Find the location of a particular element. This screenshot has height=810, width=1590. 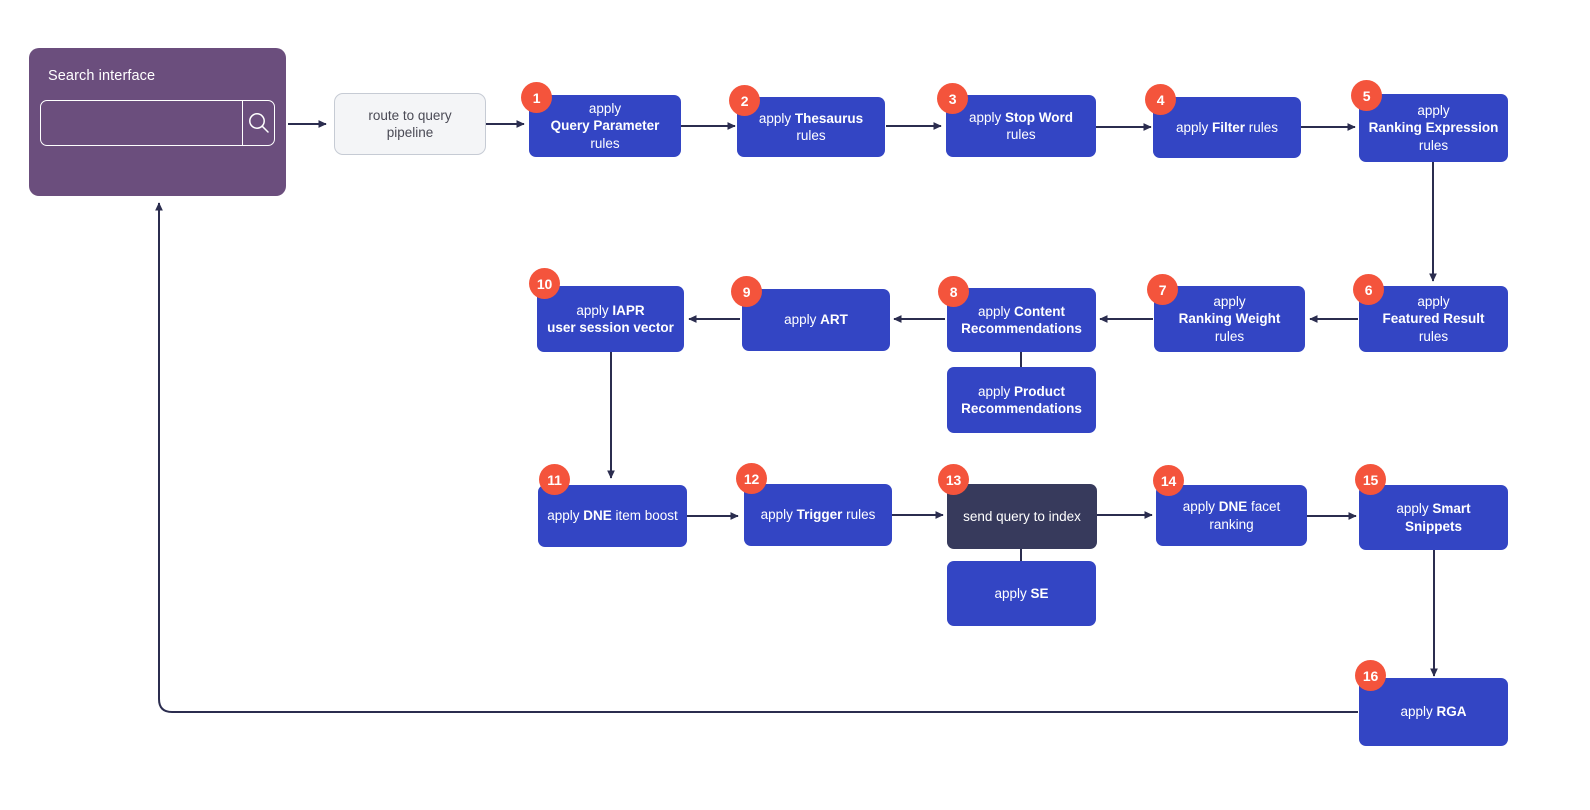

node-label: apply DNE item boost is located at coordinates (612, 516).